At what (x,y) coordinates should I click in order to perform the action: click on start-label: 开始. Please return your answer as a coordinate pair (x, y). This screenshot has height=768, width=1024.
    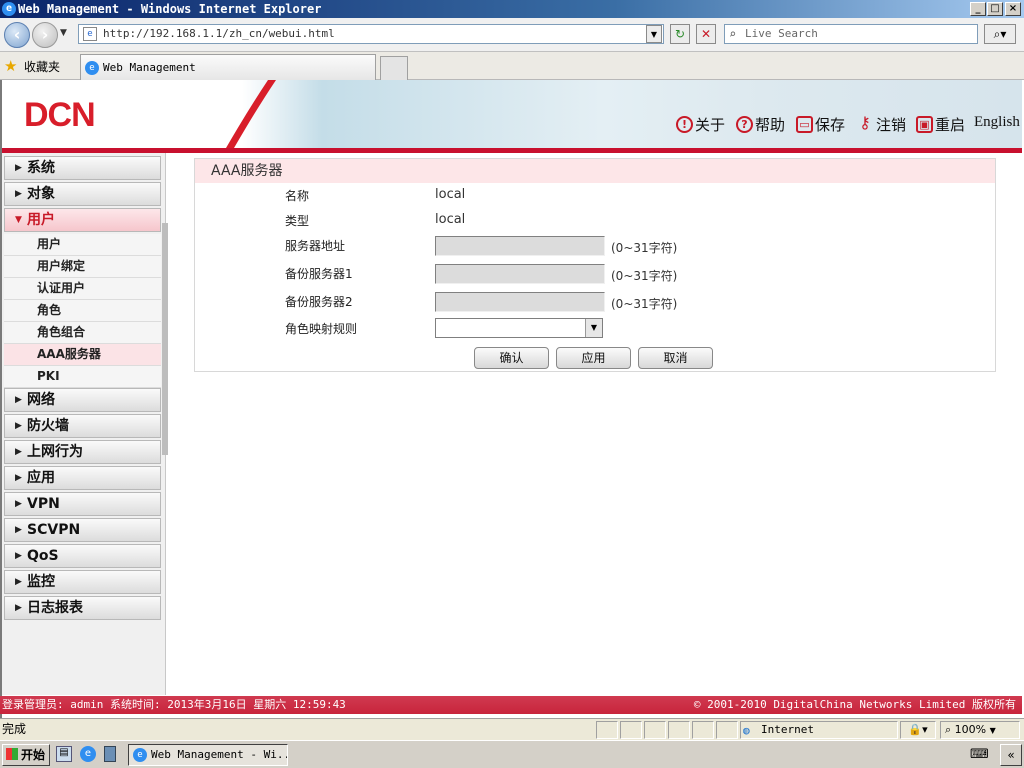
    Looking at the image, I should click on (33, 755).